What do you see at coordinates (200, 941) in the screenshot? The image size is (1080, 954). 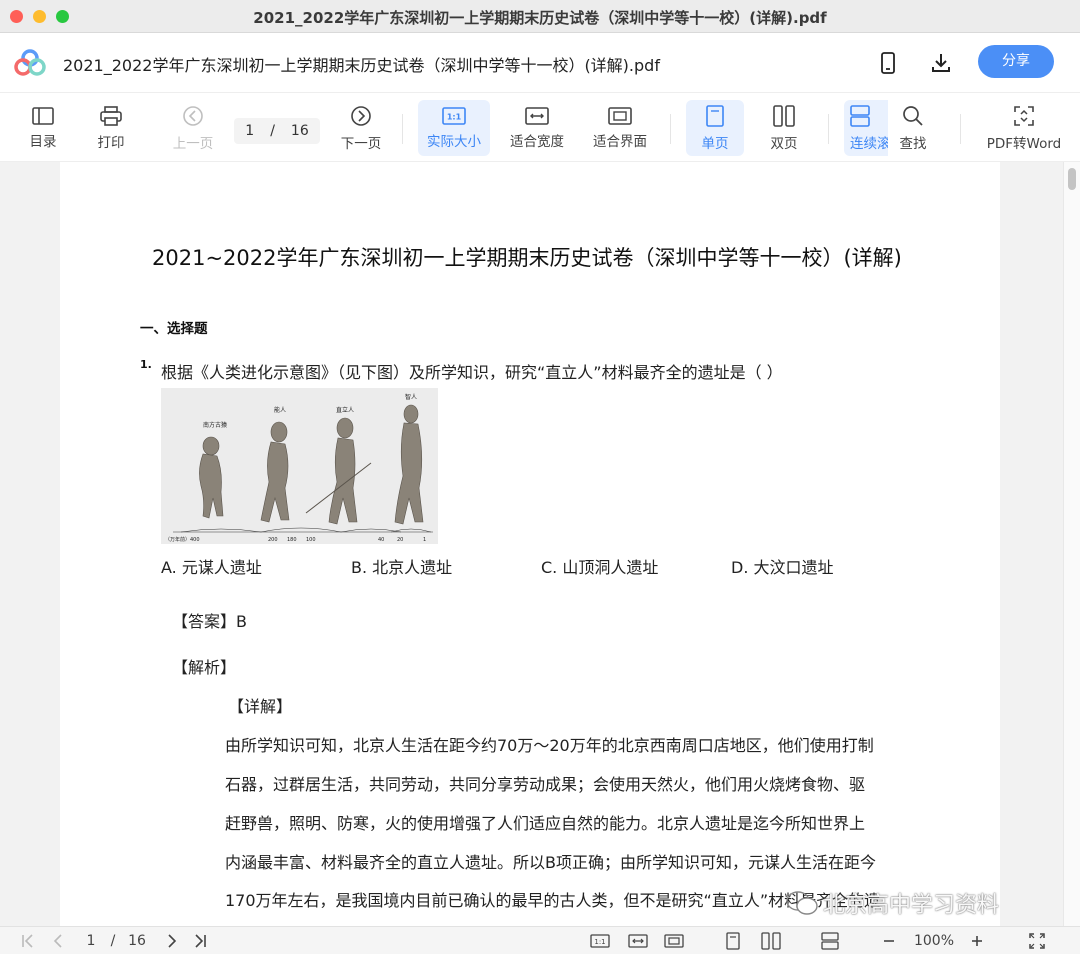 I see `last-page-icon` at bounding box center [200, 941].